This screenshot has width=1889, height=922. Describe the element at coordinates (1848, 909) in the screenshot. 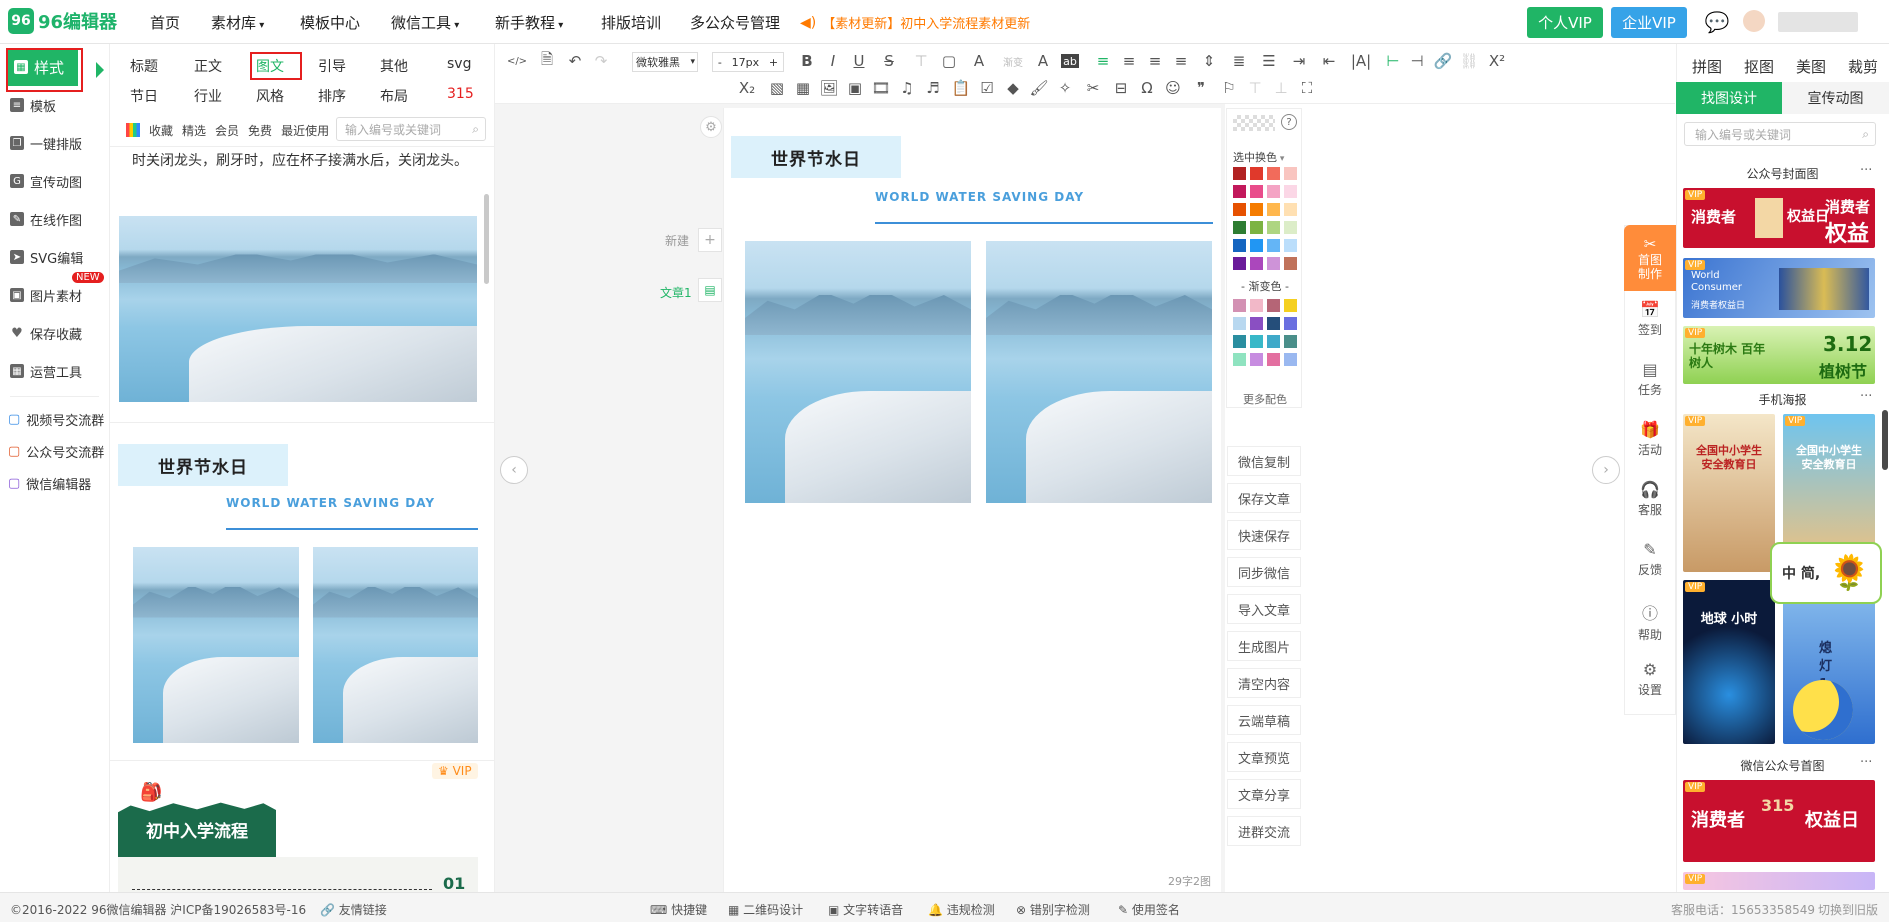

I see `switch-old-version: 切换到旧版` at that location.